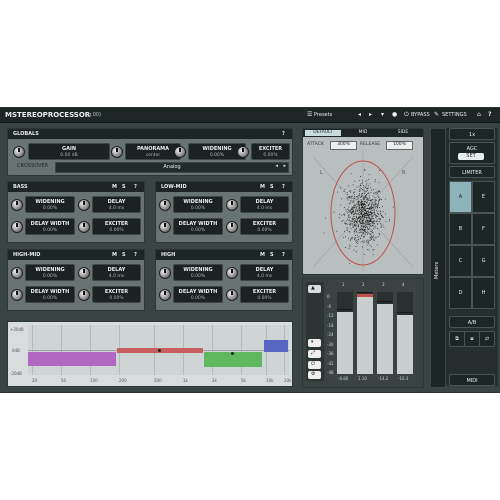 The image size is (500, 500). Describe the element at coordinates (472, 339) in the screenshot. I see `paste-icon: ⧈` at that location.